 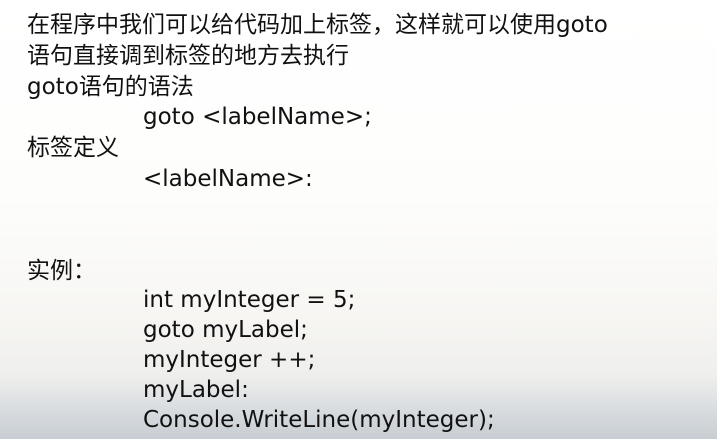 I want to click on intro-text-line-1: 在程序中我们可以给代码加上标签，这样就可以使用goto, so click(x=317, y=25).